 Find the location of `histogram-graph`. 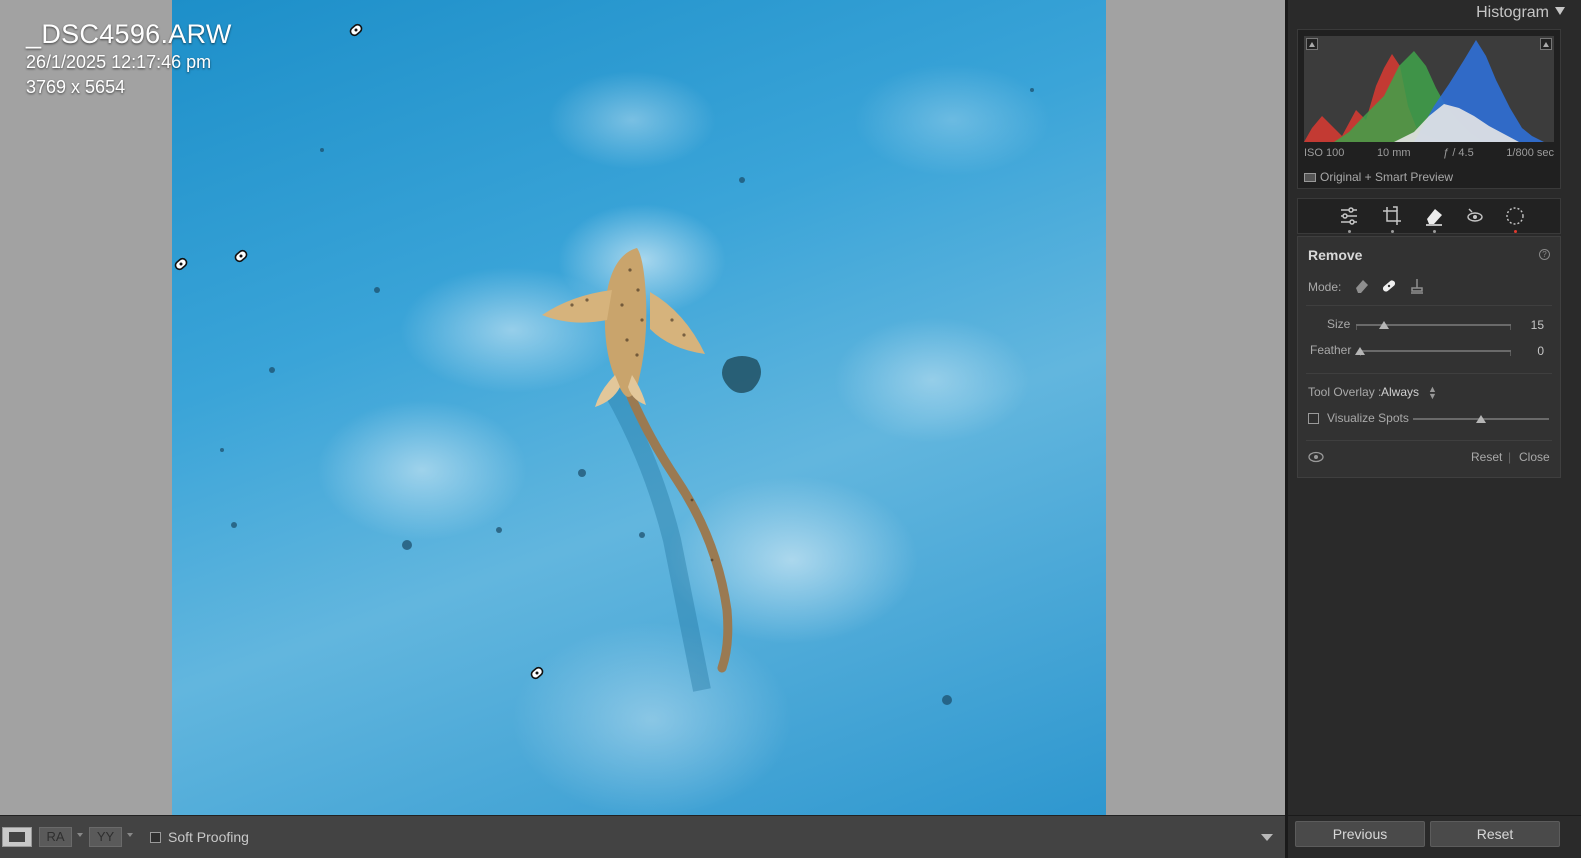

histogram-graph is located at coordinates (1429, 89).